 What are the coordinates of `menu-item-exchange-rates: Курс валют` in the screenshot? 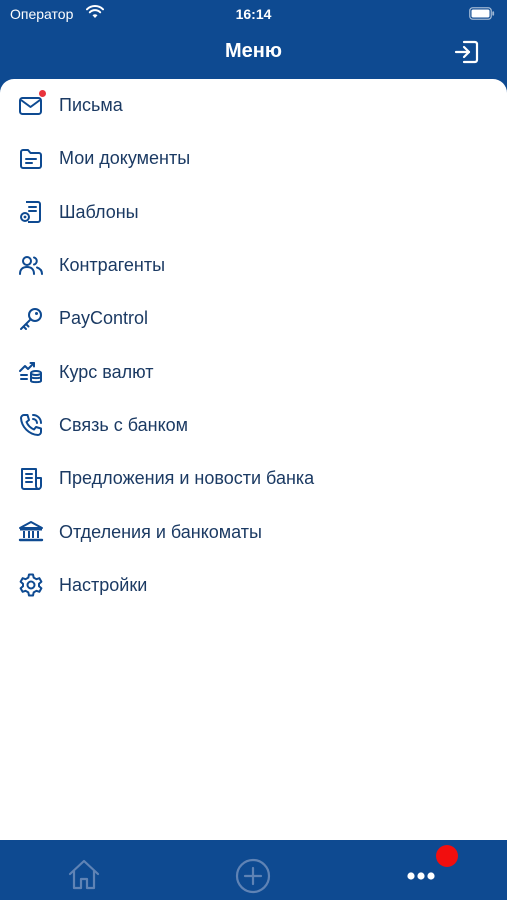 It's located at (253, 371).